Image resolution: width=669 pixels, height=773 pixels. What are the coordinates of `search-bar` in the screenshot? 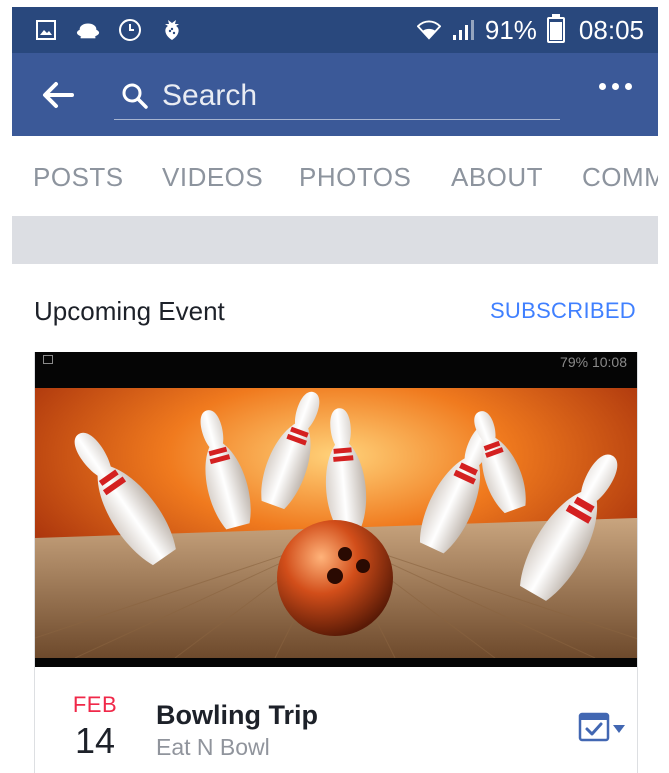 It's located at (337, 94).